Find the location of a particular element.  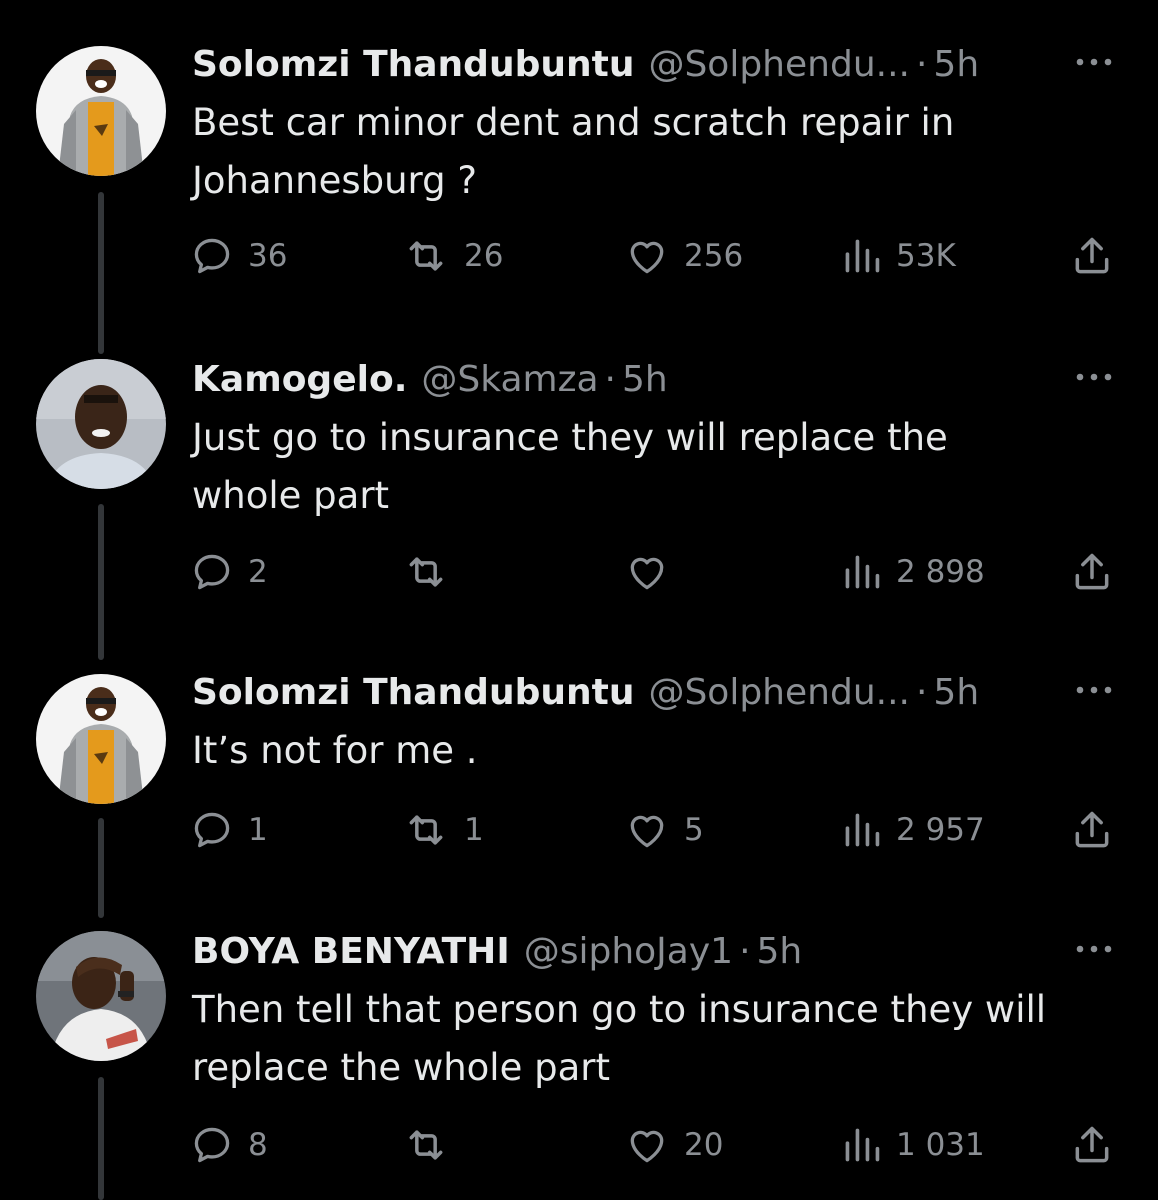

tweet-header: BOYA BENYATHI @siphoJay1 · 5h is located at coordinates (497, 952).